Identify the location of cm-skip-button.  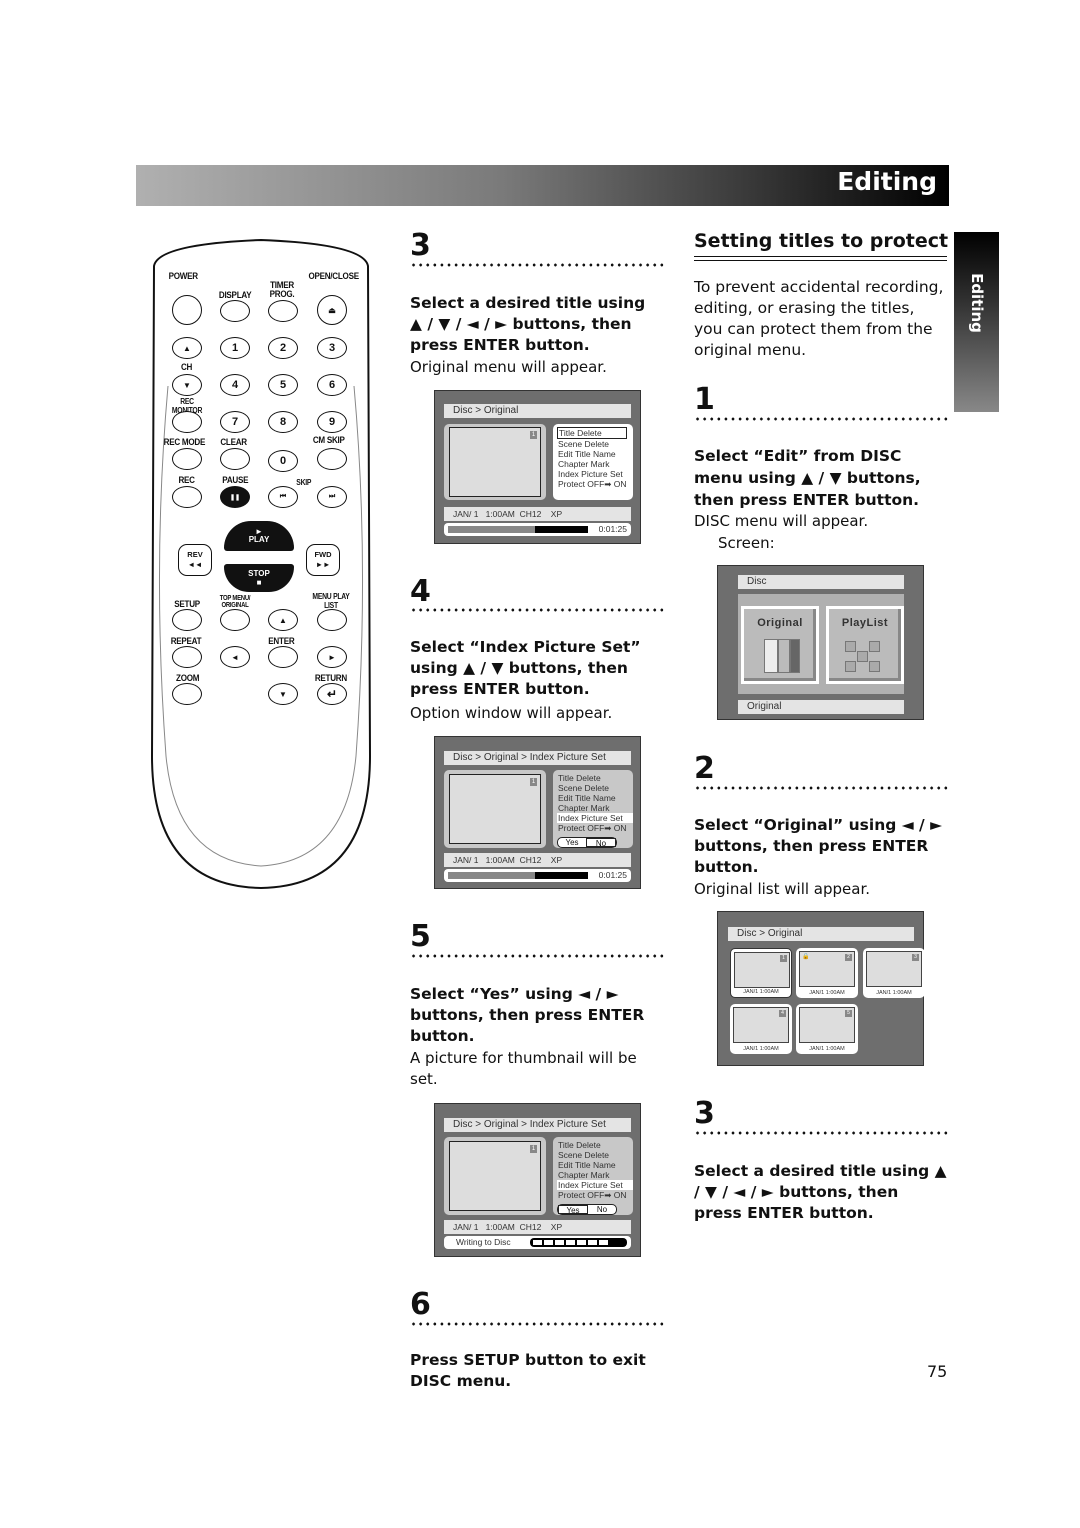
(332, 459).